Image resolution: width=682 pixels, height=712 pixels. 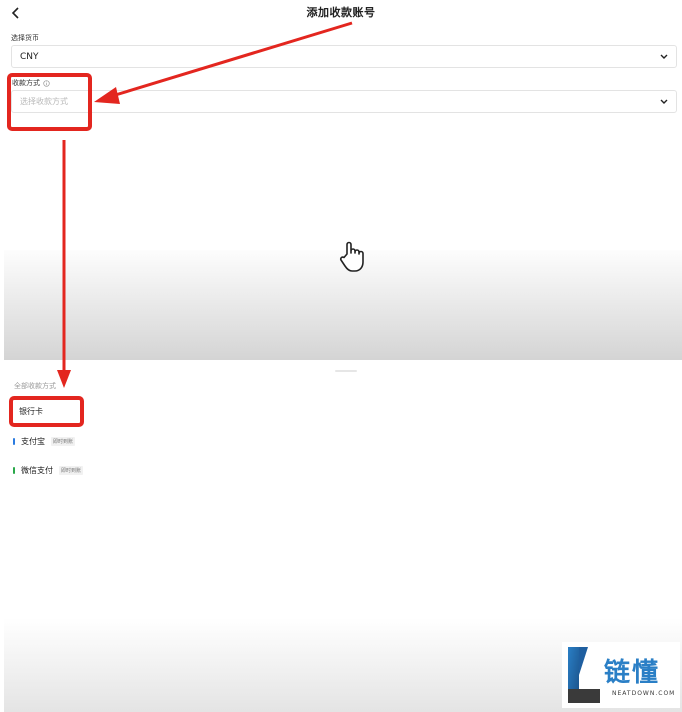 I want to click on watermark-brand: 链懂, so click(x=632, y=673).